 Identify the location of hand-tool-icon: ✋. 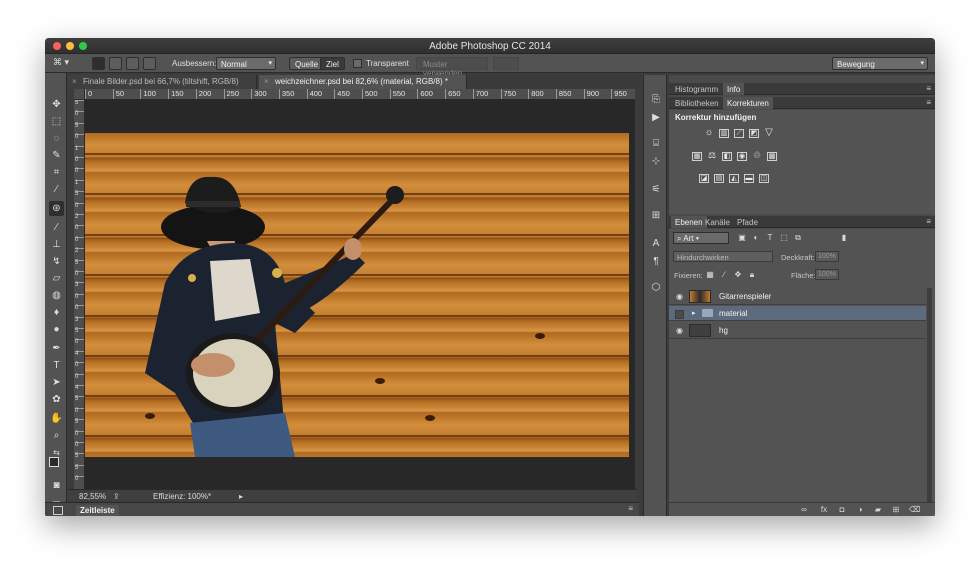
(56, 418).